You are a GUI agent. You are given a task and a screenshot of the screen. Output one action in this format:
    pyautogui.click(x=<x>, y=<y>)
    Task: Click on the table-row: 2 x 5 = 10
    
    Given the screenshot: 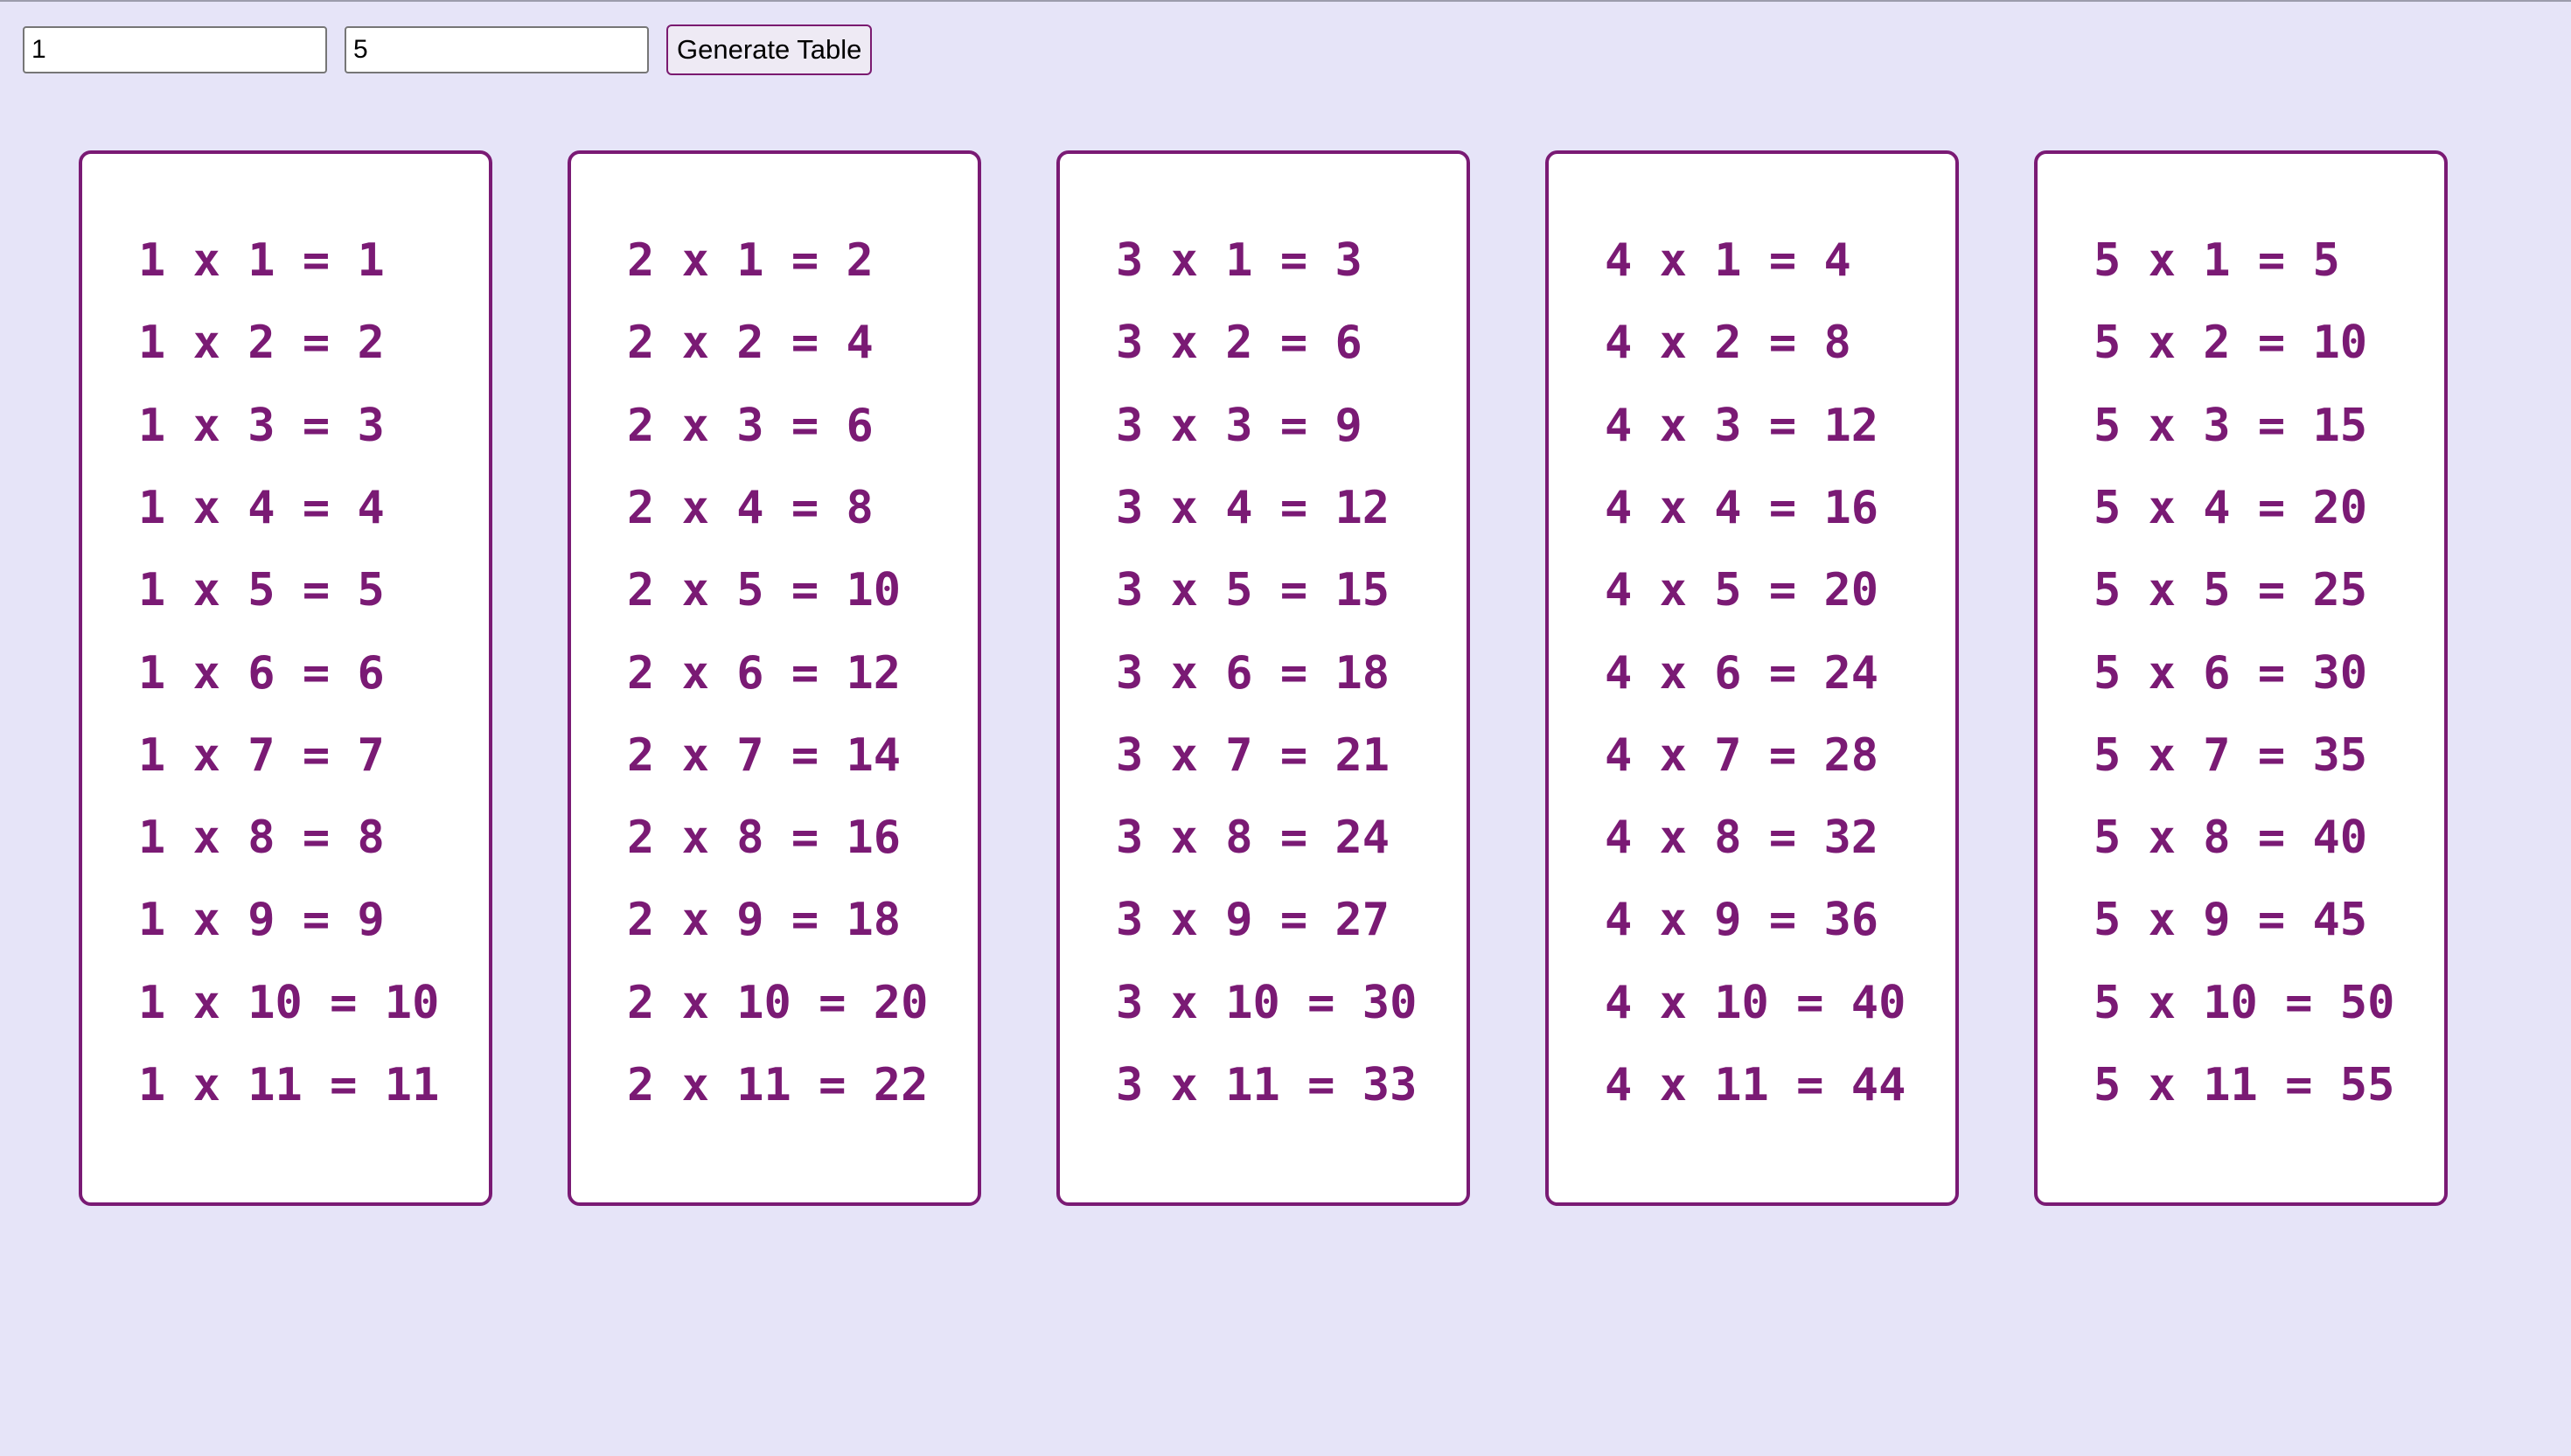 What is the action you would take?
    pyautogui.click(x=765, y=590)
    